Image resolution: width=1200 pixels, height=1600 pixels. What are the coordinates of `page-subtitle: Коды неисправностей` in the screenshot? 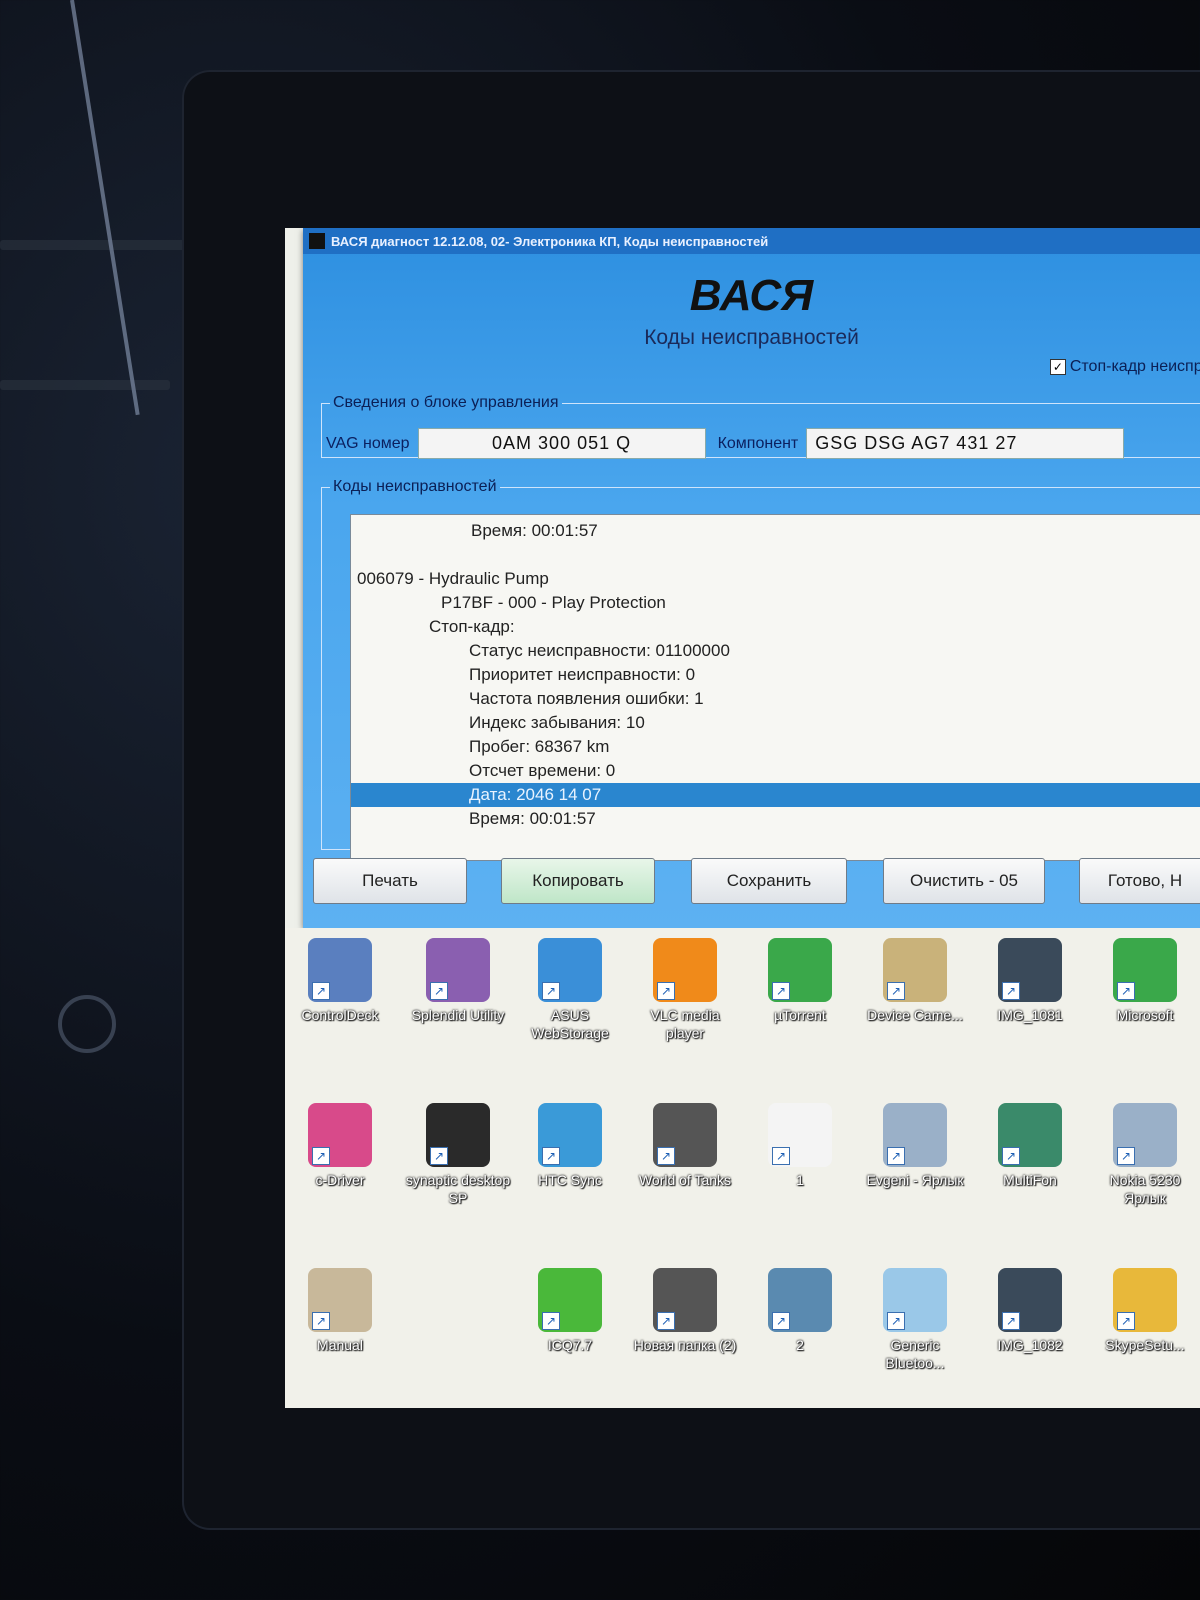 It's located at (751, 337).